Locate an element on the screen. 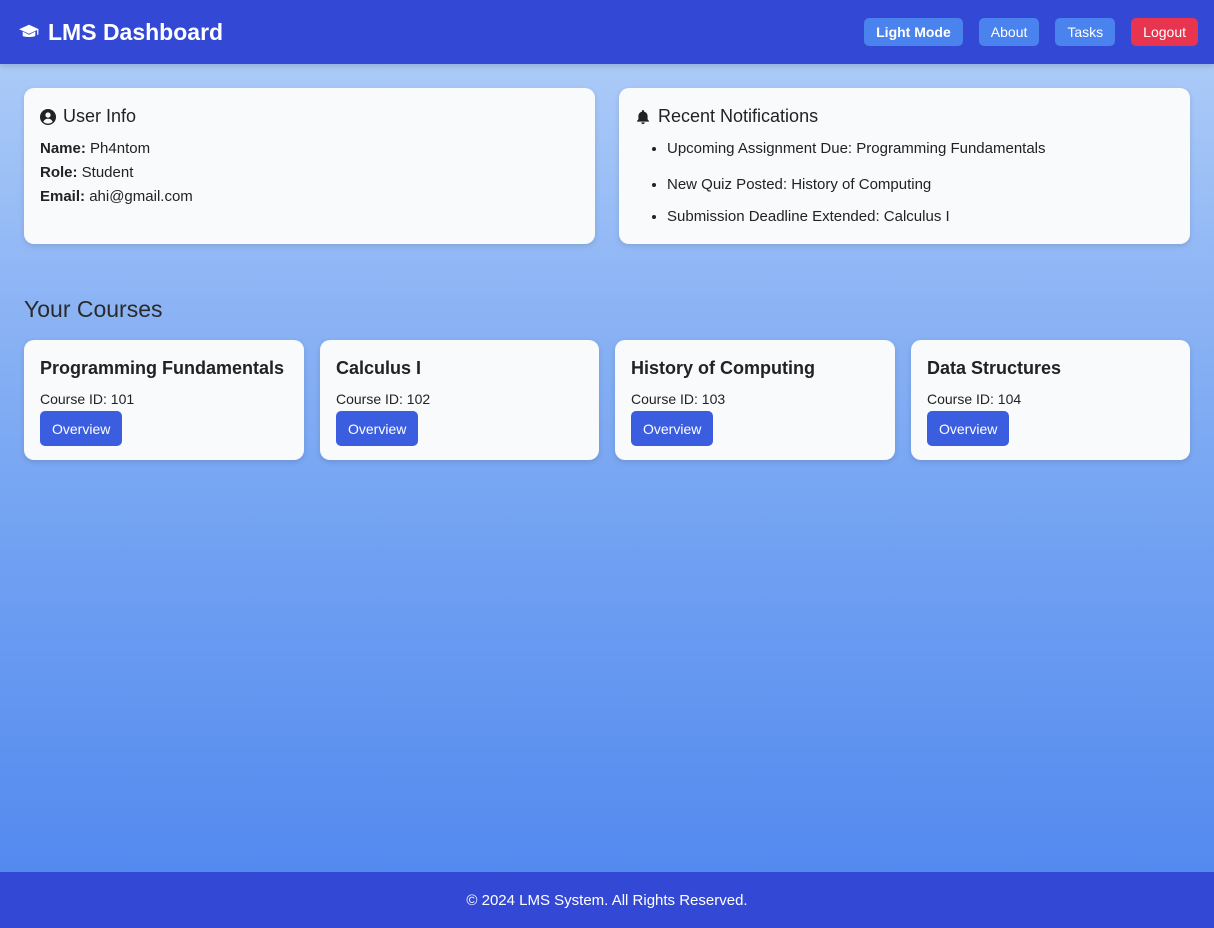  course-card: Calculus I Course ID: 102 Overview is located at coordinates (459, 400).